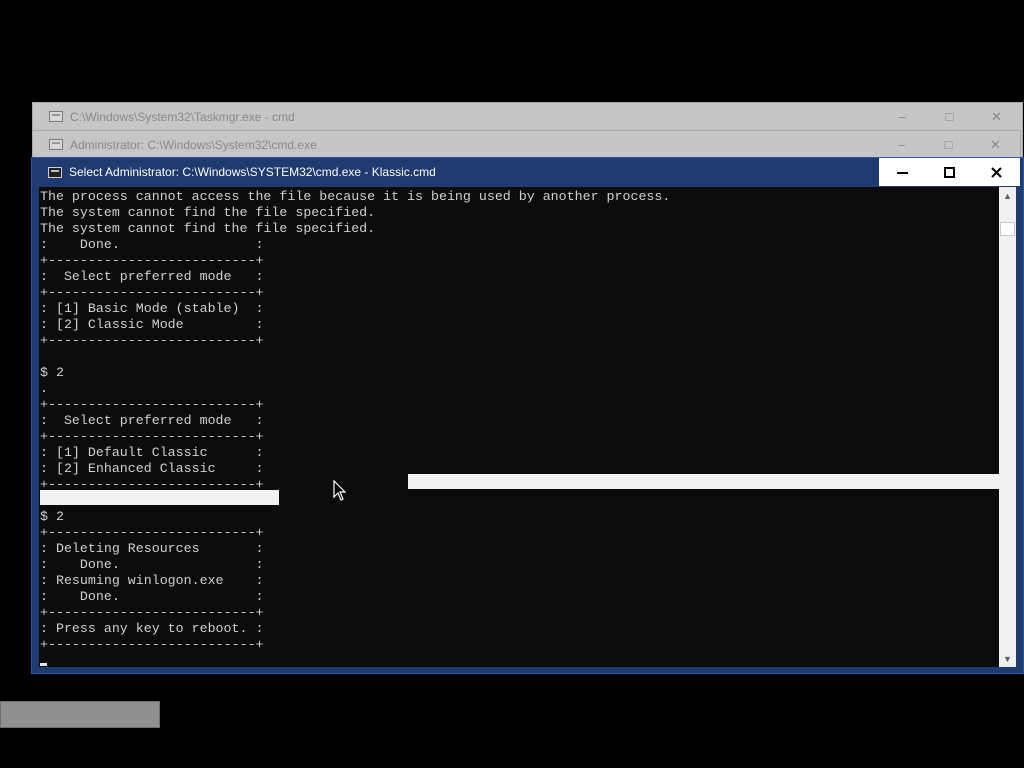 The height and width of the screenshot is (768, 1024). What do you see at coordinates (152, 548) in the screenshot?
I see `console-line: : Deleting Resources :` at bounding box center [152, 548].